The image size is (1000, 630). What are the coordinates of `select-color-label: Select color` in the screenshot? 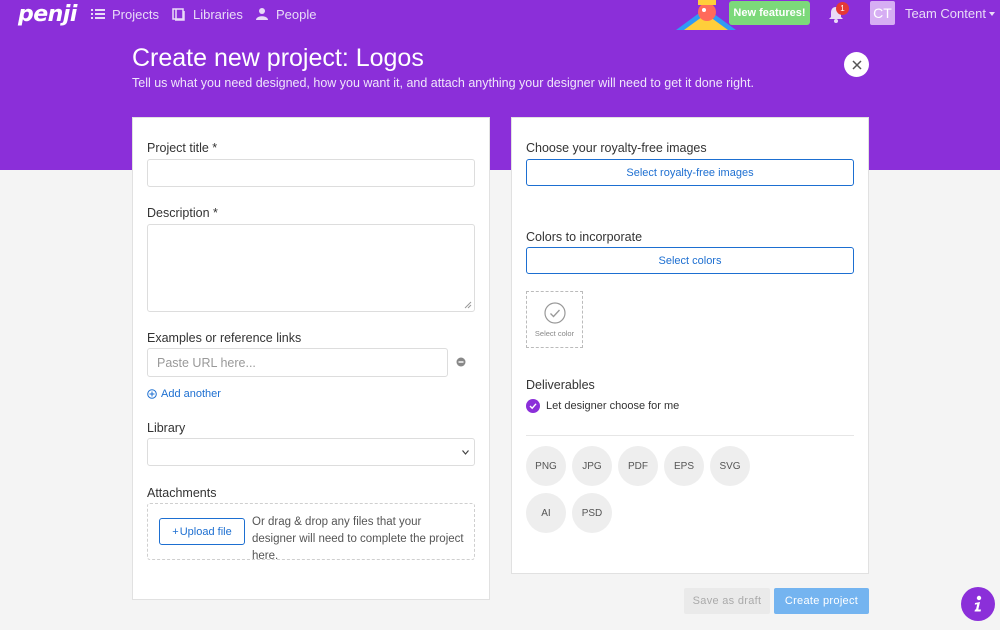 It's located at (554, 333).